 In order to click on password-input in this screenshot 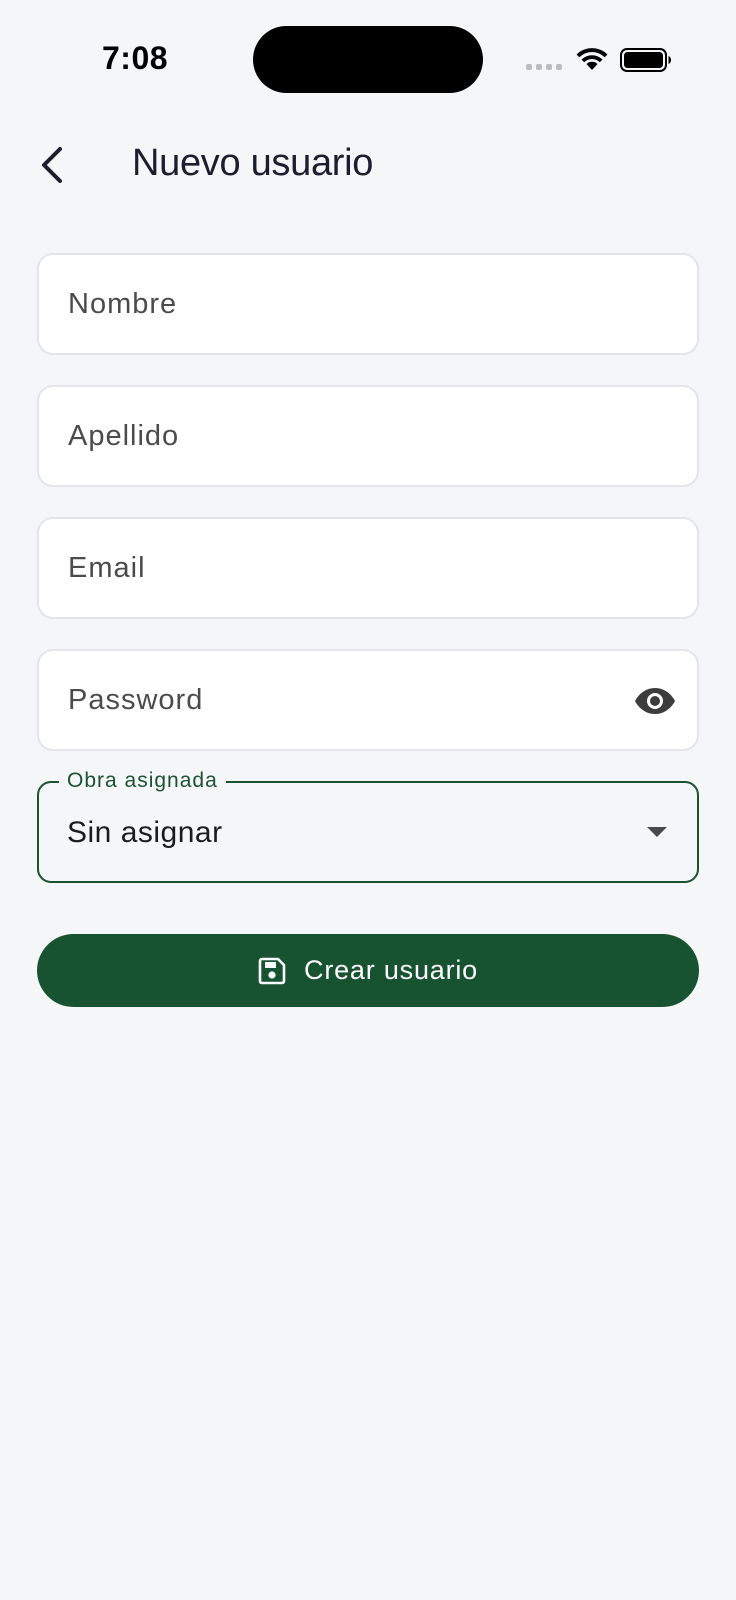, I will do `click(368, 700)`.